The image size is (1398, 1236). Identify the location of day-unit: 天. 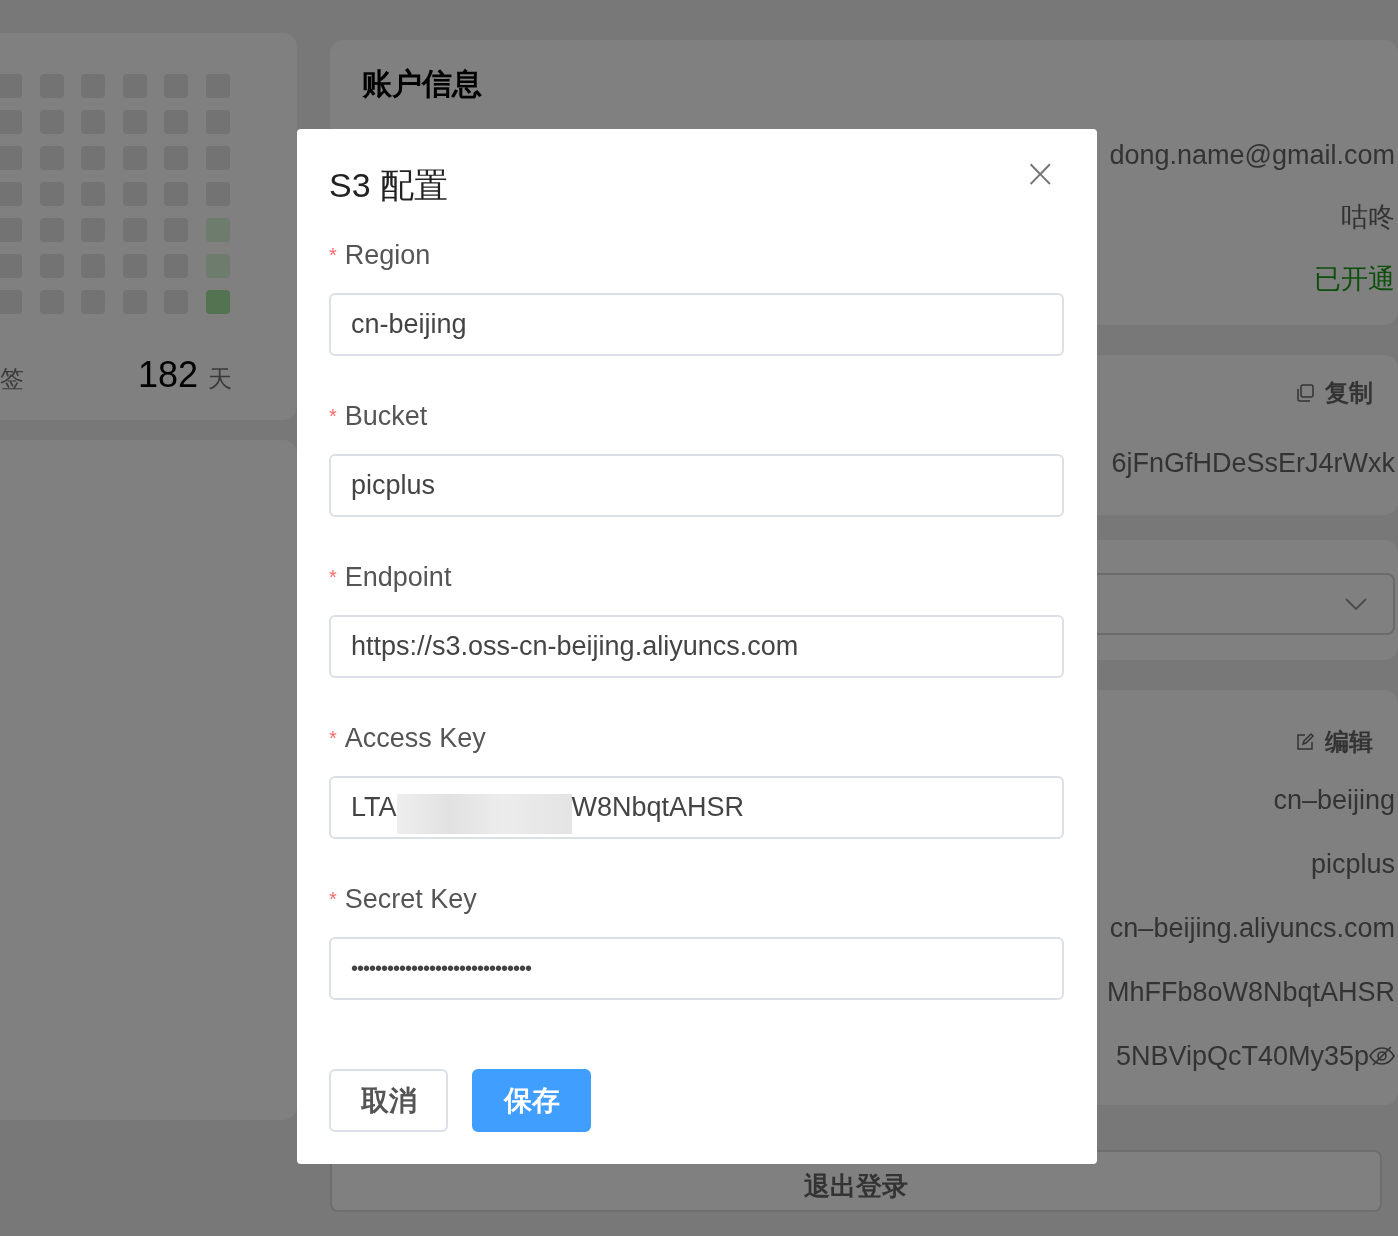
(220, 379).